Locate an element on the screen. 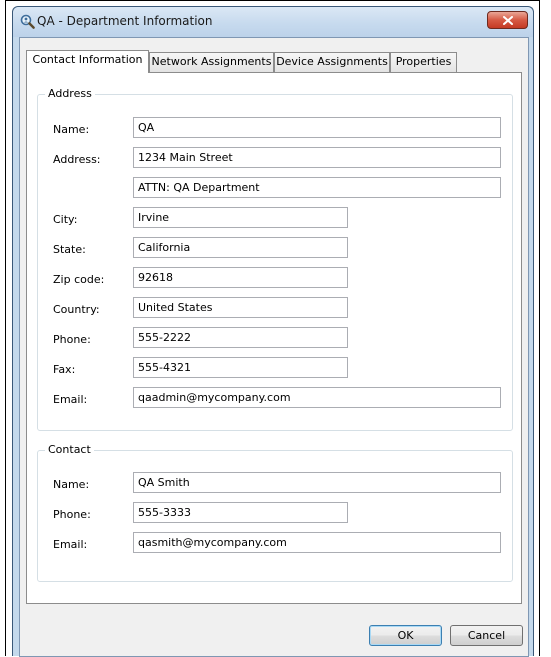 This screenshot has width=551, height=657. contact-phone-label: Phone: is located at coordinates (72, 514).